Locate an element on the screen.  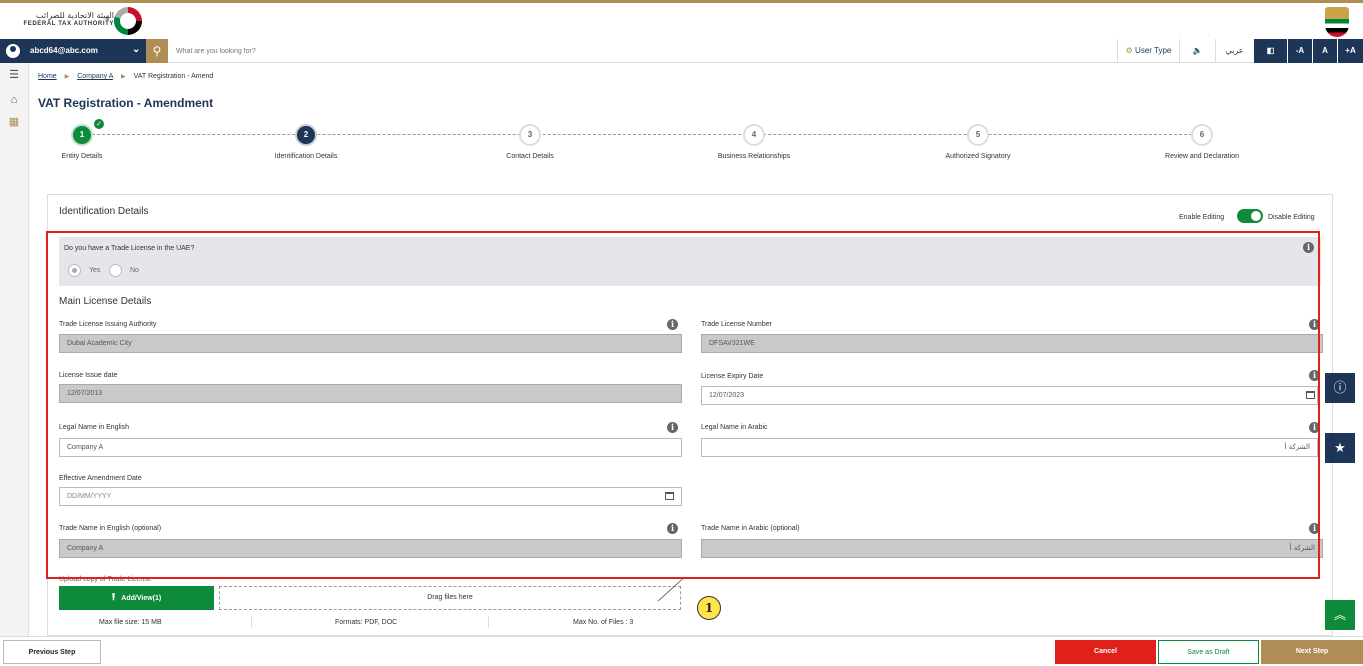
add-view-button: ⭱ Add/View(1) is located at coordinates (136, 598).